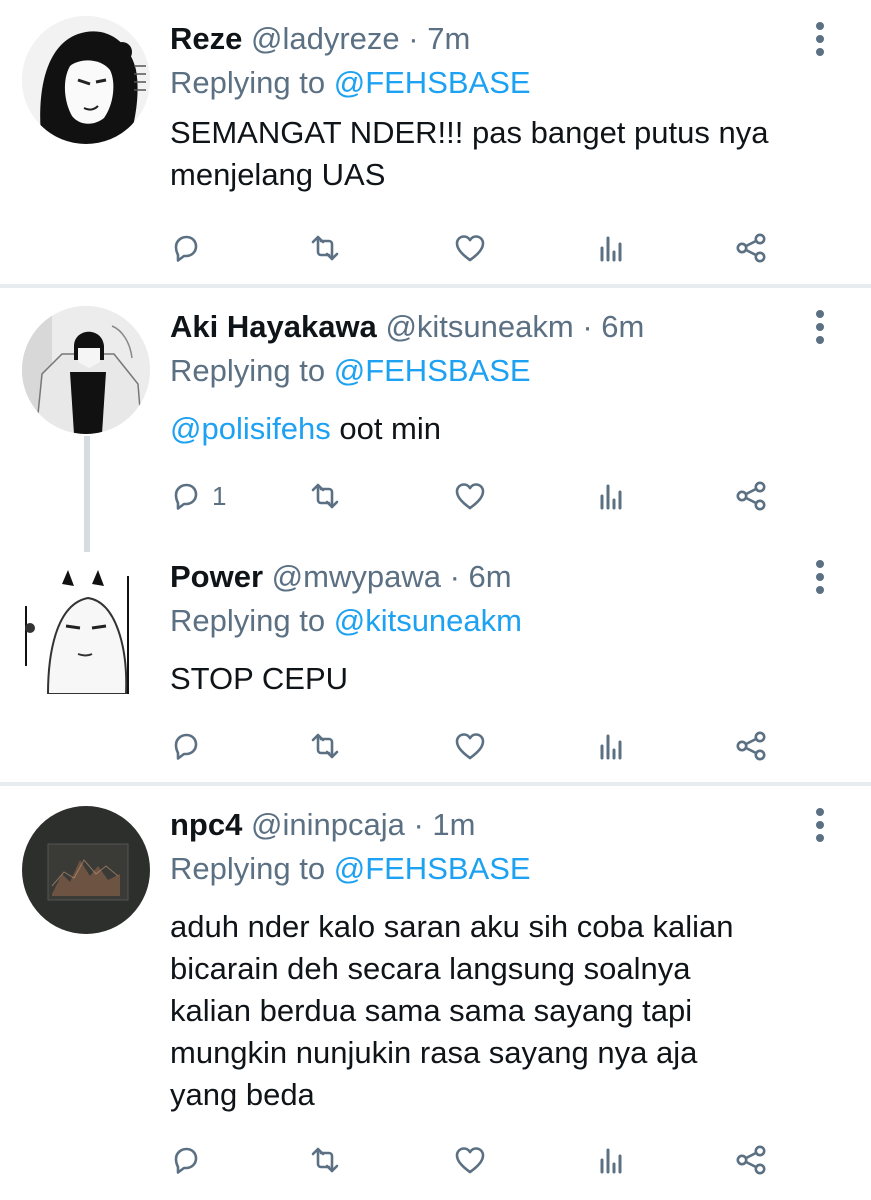  What do you see at coordinates (250, 428) in the screenshot?
I see `mention-link: @polisifehs` at bounding box center [250, 428].